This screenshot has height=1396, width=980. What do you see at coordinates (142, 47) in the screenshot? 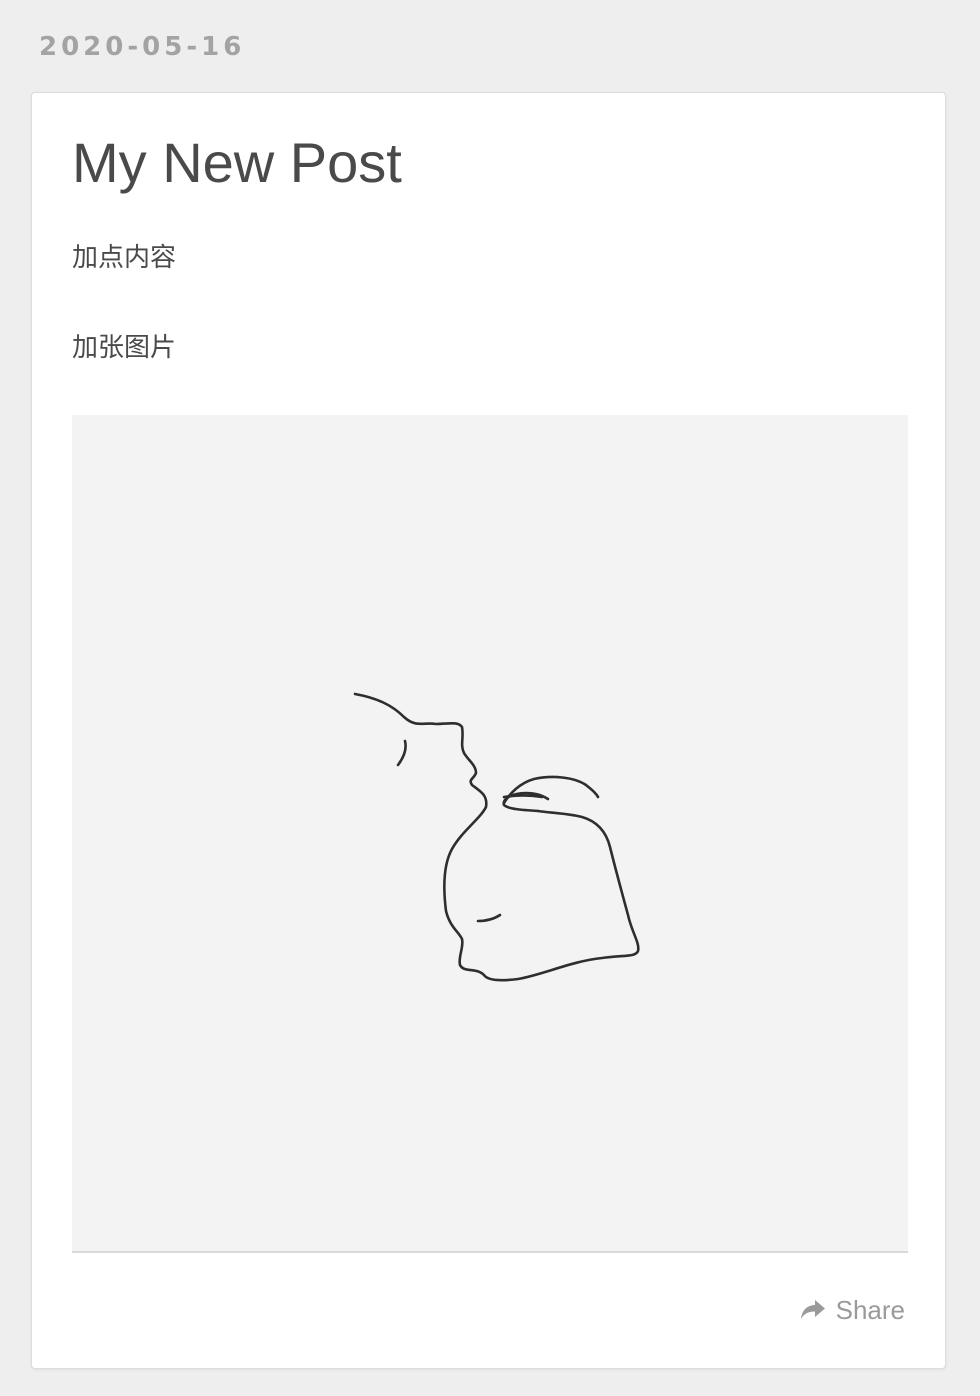
I see `post-date: 2020-05-16` at bounding box center [142, 47].